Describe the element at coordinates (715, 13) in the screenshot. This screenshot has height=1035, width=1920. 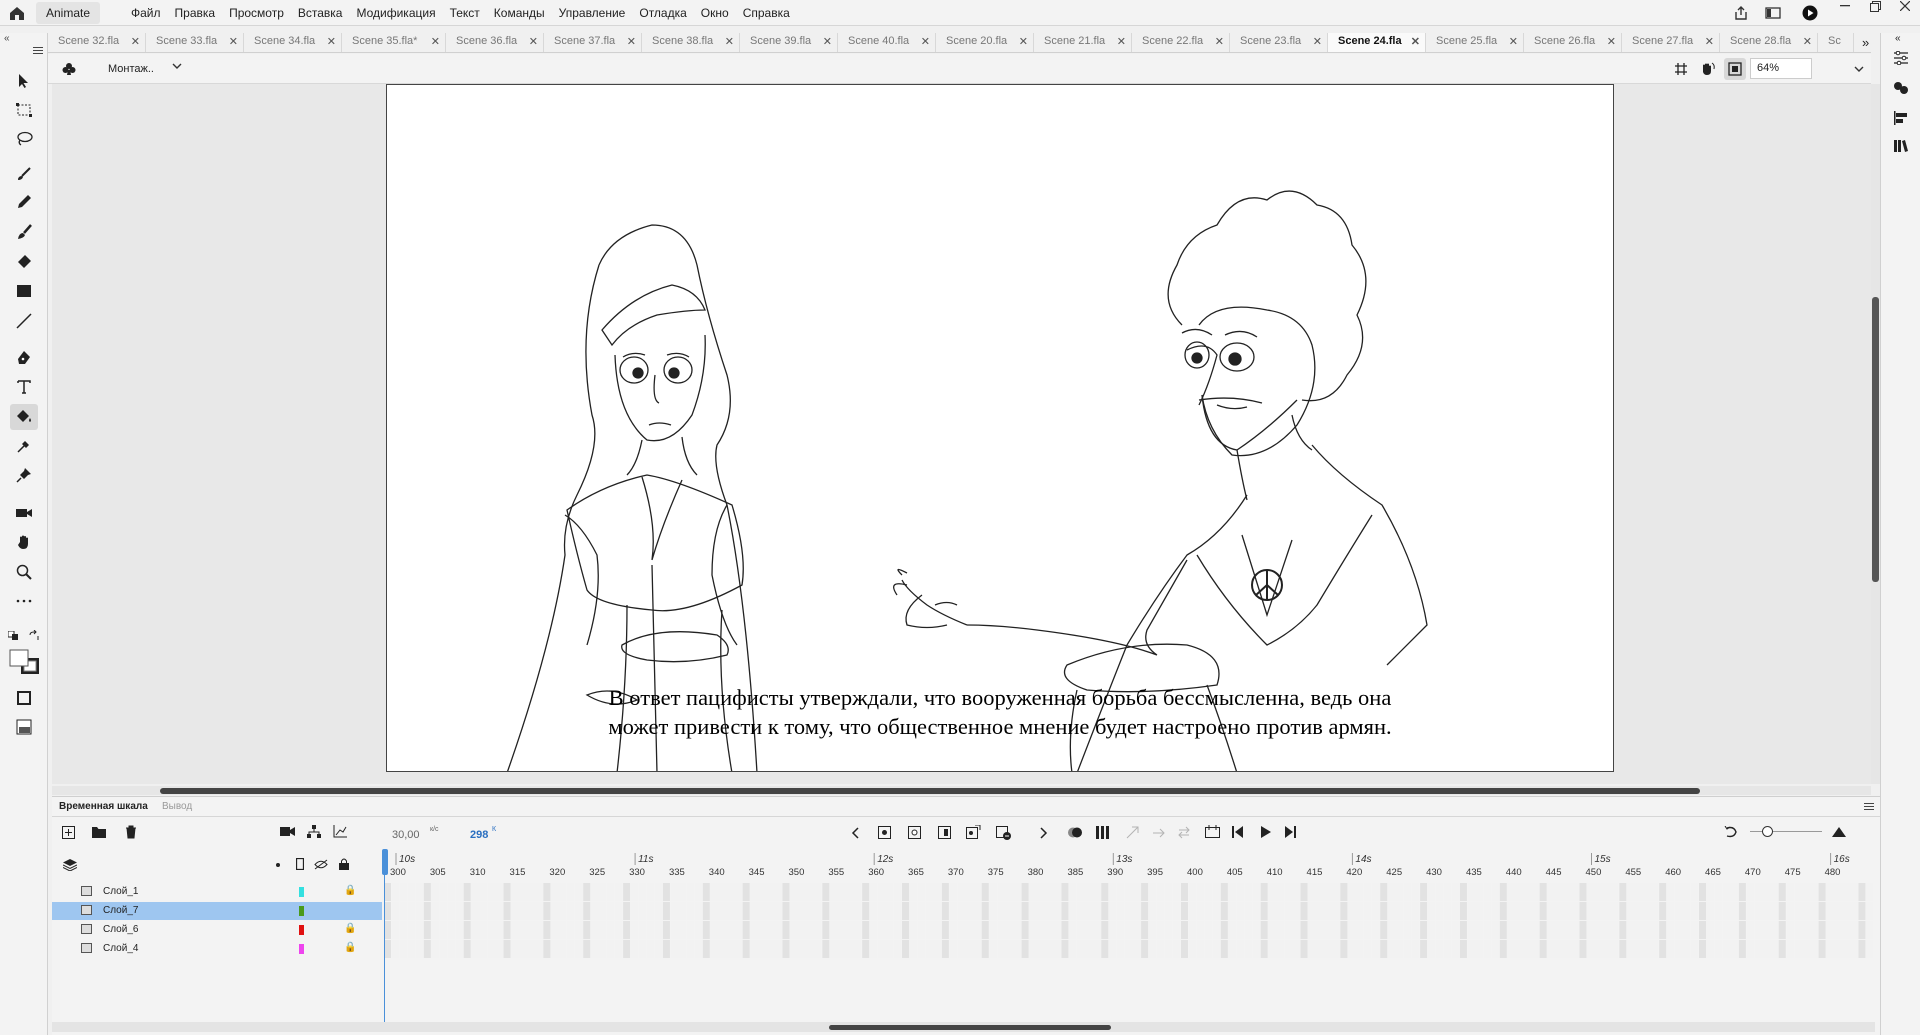
I see `menu-window: Окно` at that location.